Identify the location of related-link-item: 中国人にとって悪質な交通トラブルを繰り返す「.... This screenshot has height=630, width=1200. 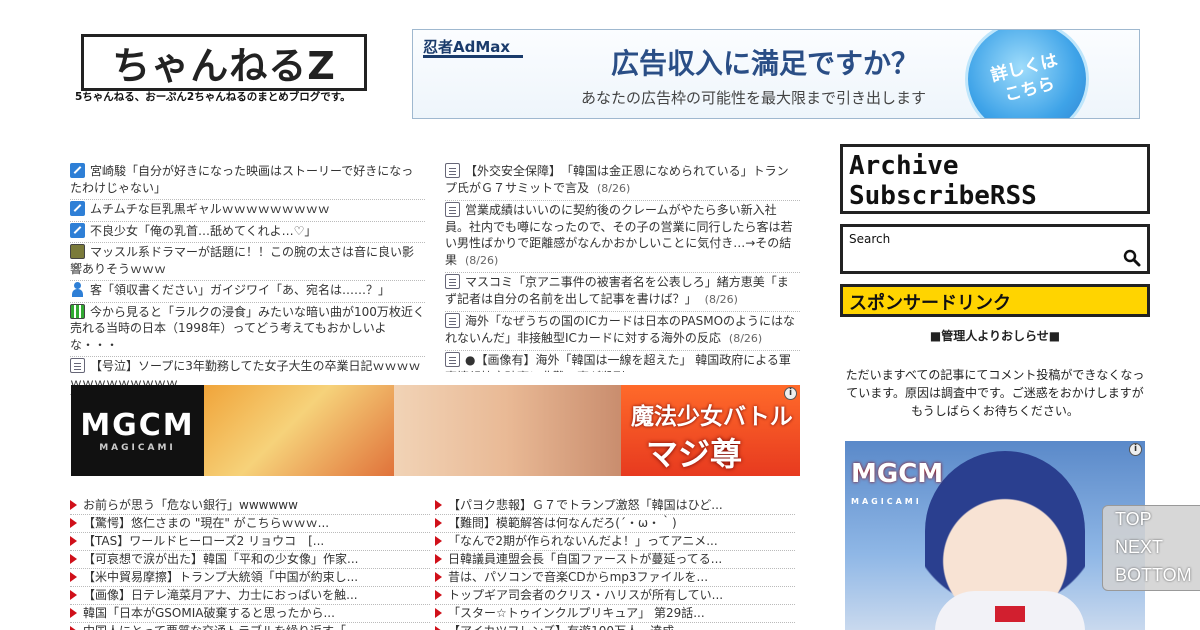
(250, 626).